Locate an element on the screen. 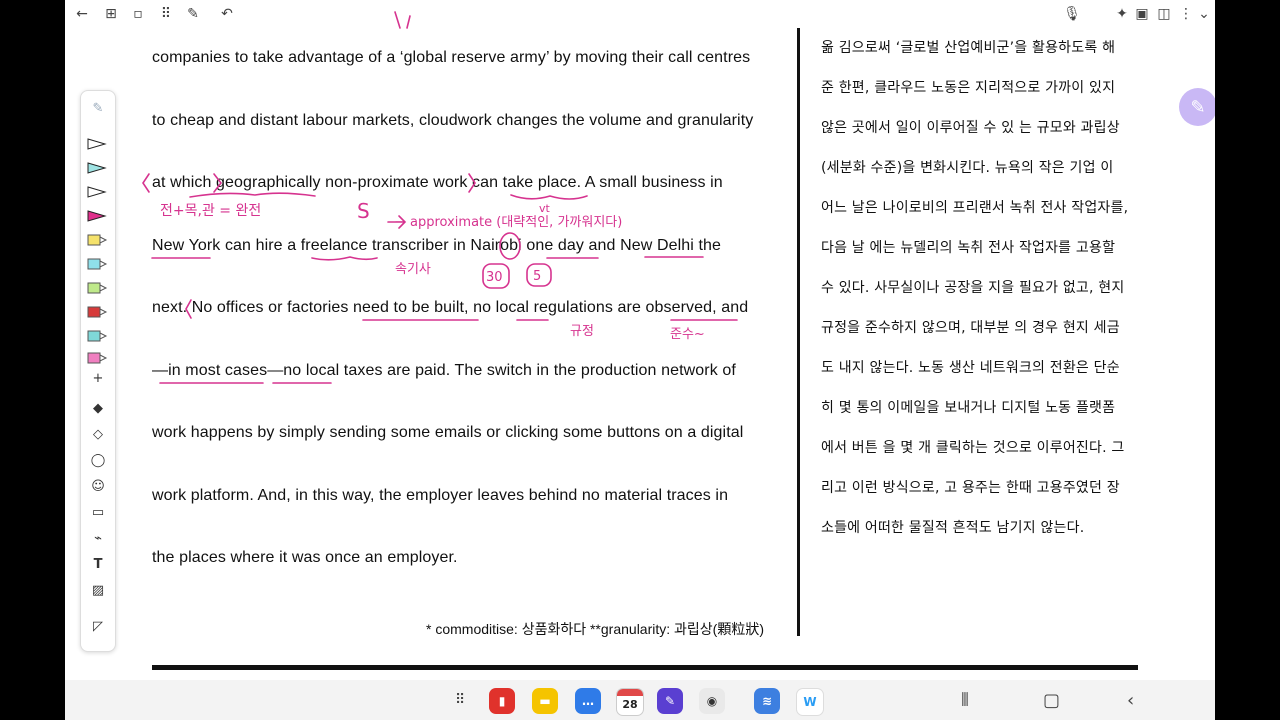 The width and height of the screenshot is (1280, 720). korean-line: 않은 곳에서 일이 이루어질 수 있 는 규모와 과립상 is located at coordinates (970, 128).